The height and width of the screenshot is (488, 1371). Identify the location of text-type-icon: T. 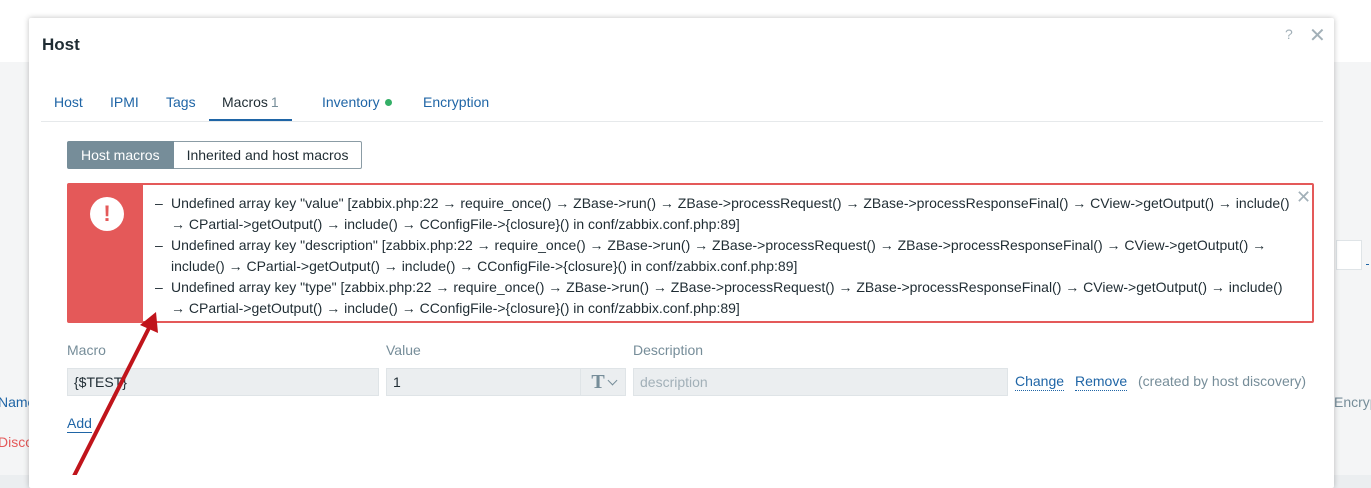
(598, 382).